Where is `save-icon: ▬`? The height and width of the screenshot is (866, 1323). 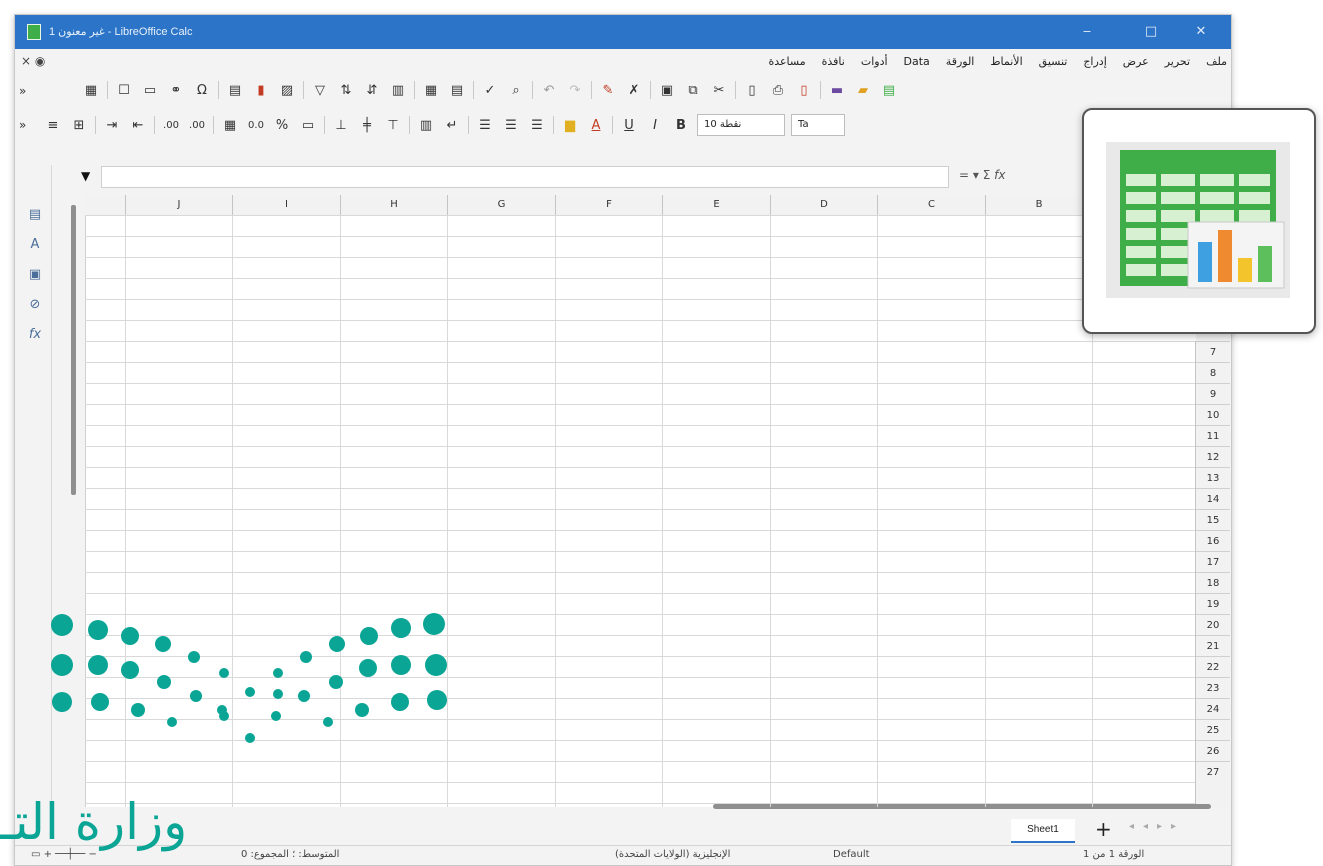
save-icon: ▬ is located at coordinates (837, 90).